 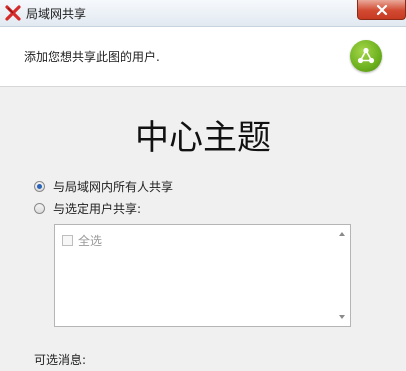 What do you see at coordinates (13, 13) in the screenshot?
I see `xmind-x-icon` at bounding box center [13, 13].